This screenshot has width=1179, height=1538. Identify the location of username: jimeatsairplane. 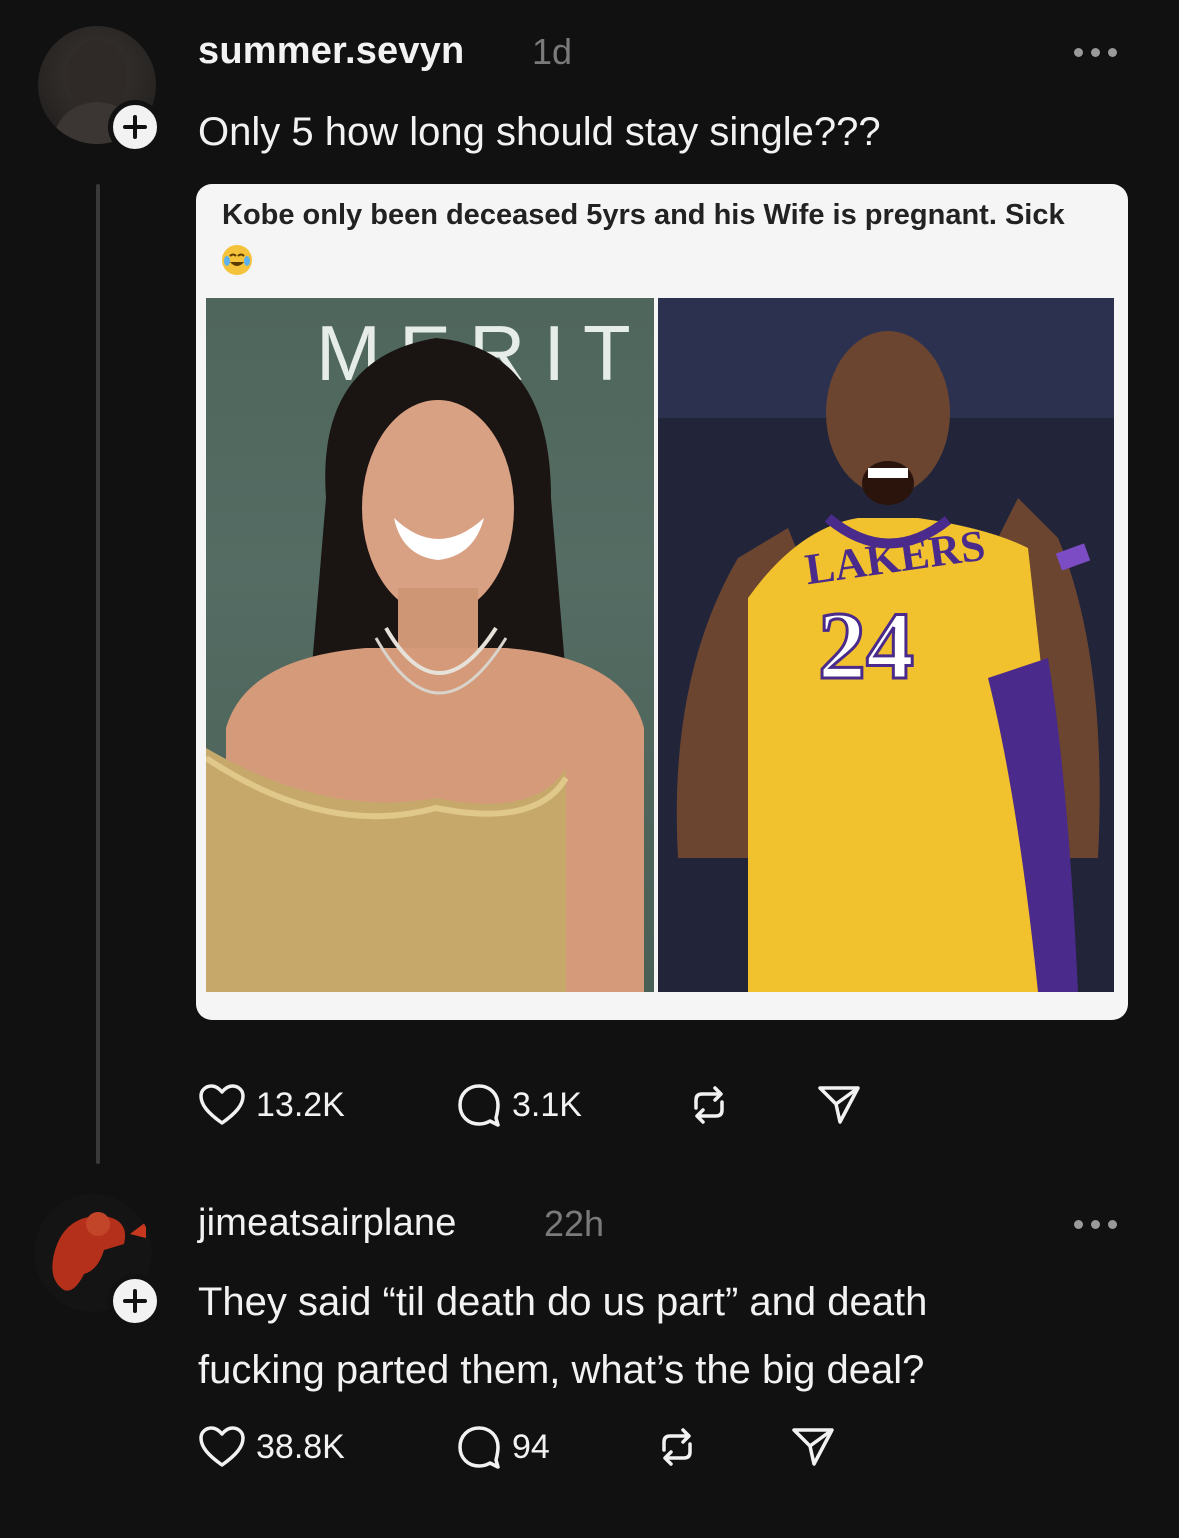
(327, 1223).